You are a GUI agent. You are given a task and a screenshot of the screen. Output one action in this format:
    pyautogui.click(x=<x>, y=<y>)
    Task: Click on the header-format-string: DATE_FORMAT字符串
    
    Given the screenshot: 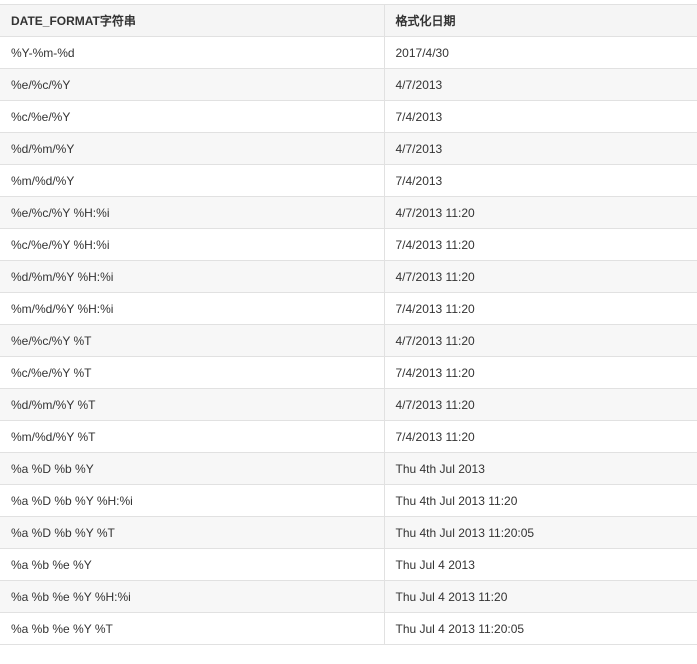 What is the action you would take?
    pyautogui.click(x=192, y=20)
    